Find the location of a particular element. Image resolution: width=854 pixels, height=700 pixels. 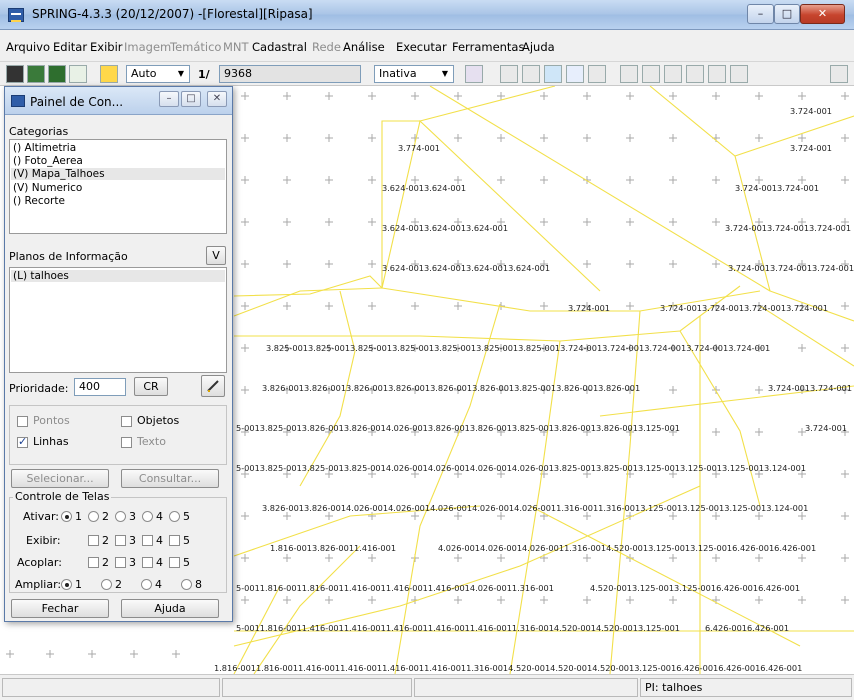

window-icon is located at coordinates (109, 74).